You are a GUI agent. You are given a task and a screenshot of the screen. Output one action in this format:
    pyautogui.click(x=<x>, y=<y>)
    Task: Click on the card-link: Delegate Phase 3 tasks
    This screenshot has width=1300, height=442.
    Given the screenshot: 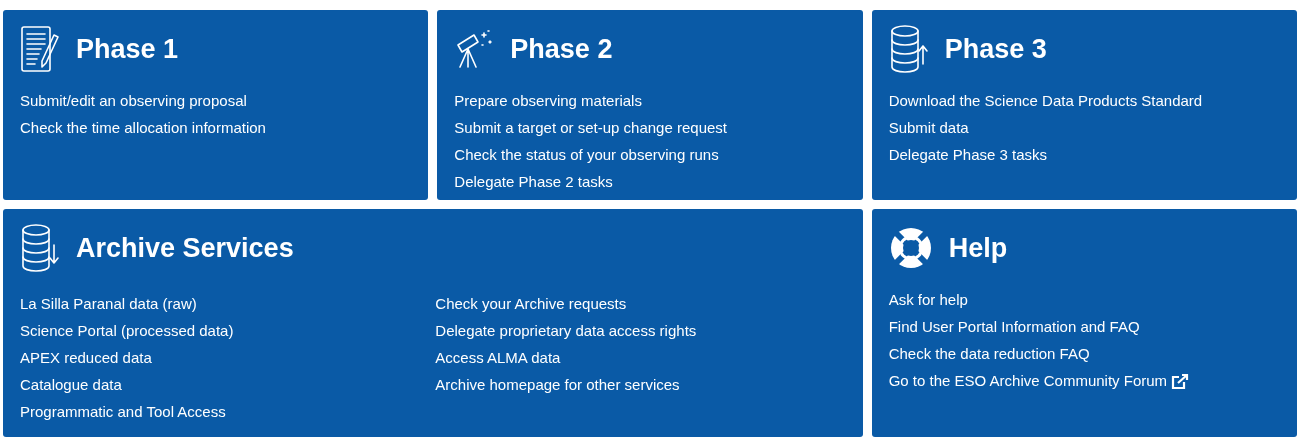 What is the action you would take?
    pyautogui.click(x=968, y=155)
    